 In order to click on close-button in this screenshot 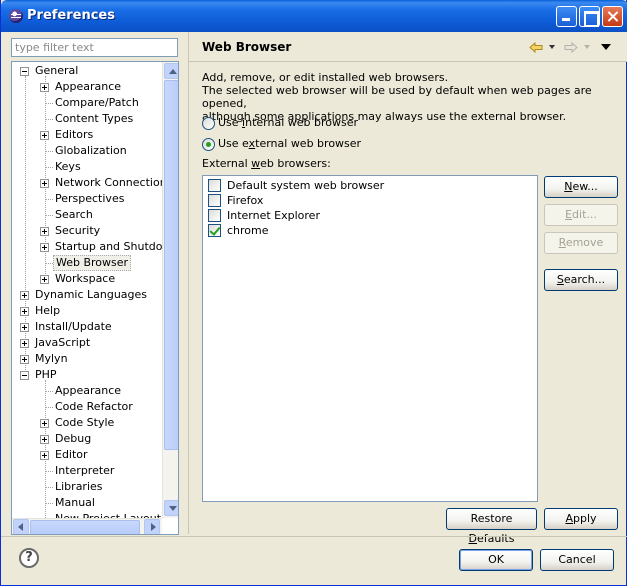, I will do `click(612, 16)`.